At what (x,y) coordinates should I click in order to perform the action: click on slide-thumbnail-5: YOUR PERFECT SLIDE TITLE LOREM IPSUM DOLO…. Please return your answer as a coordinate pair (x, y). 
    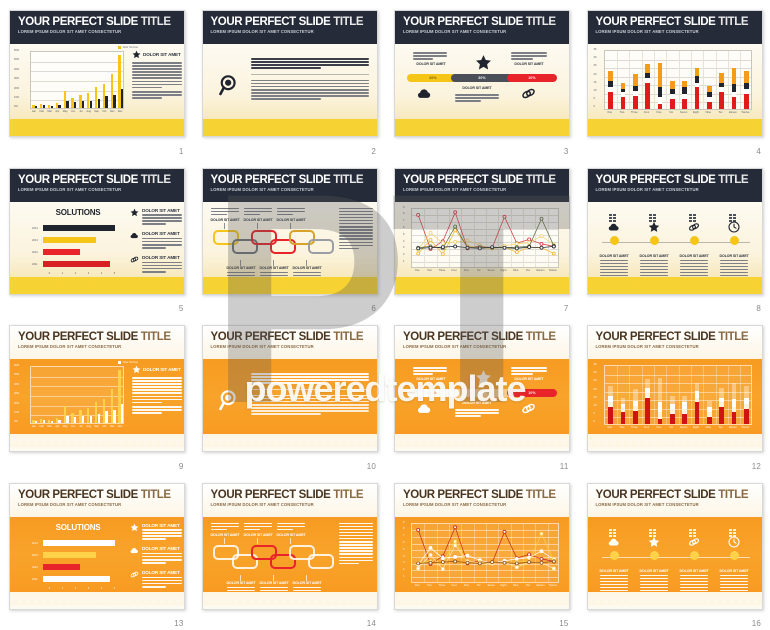
    Looking at the image, I should click on (97, 231).